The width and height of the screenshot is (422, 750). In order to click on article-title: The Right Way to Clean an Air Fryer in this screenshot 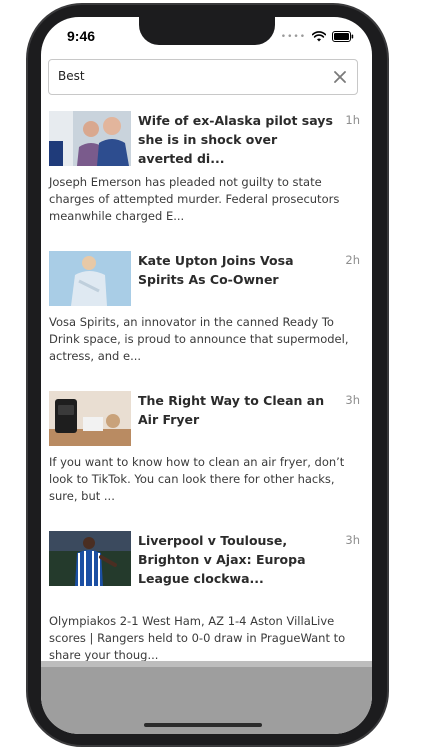, I will do `click(236, 410)`.